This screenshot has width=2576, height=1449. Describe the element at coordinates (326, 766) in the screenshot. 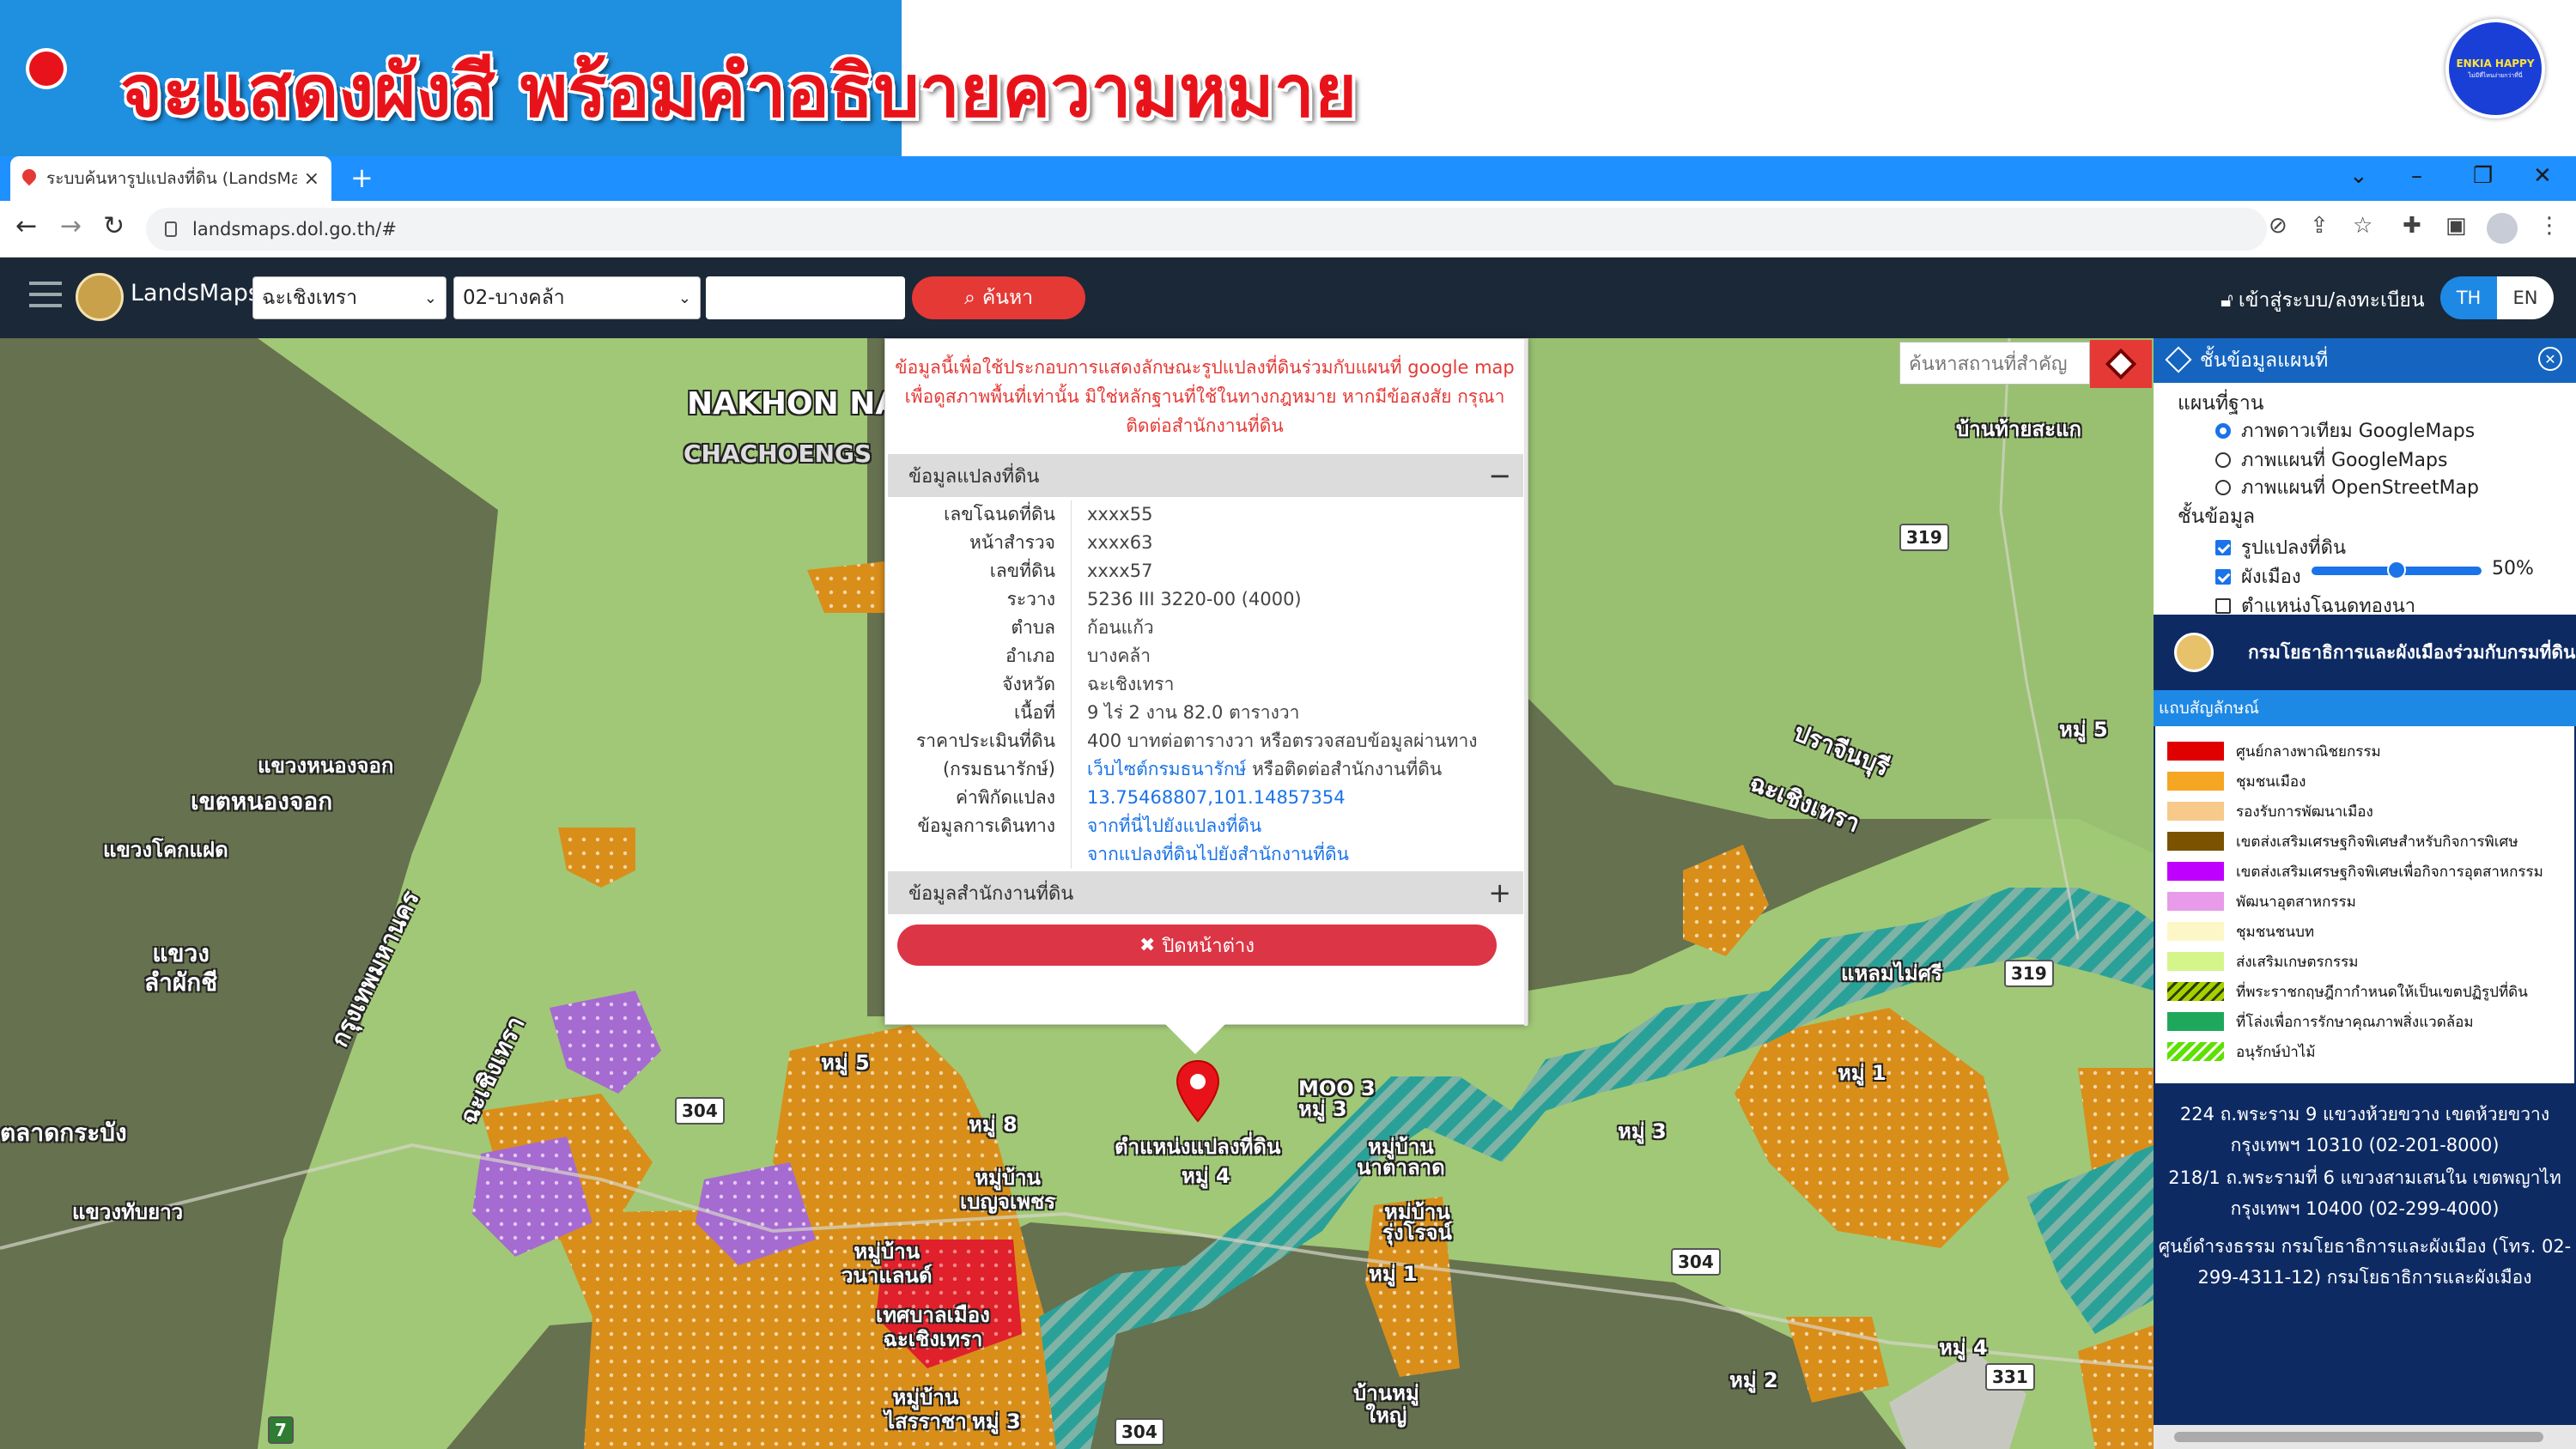

I see `map-label: แขวงหนองจอก` at that location.